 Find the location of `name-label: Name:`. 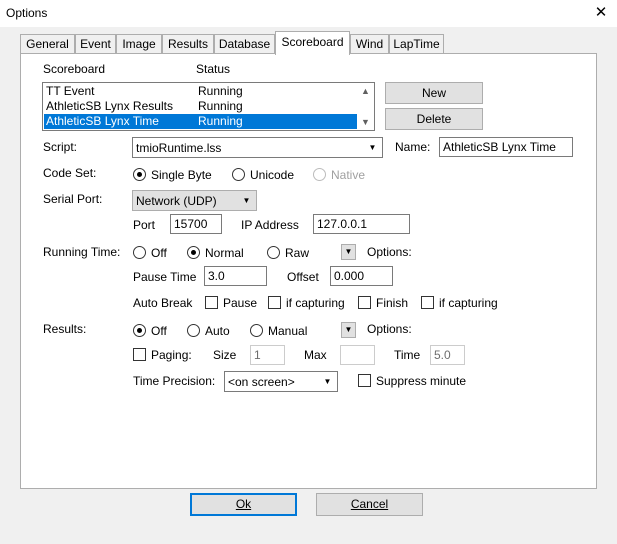

name-label: Name: is located at coordinates (413, 147).